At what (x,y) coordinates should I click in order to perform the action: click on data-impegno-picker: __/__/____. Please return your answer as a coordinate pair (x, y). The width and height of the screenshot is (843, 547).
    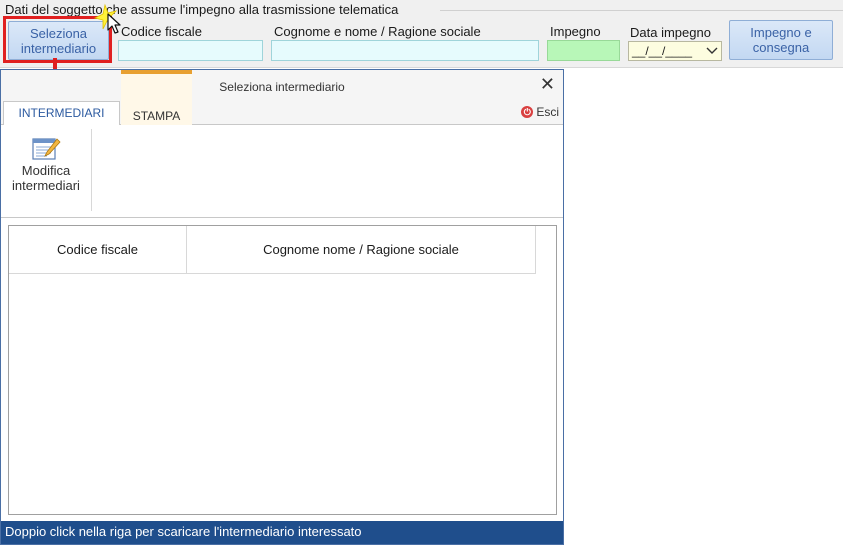
    Looking at the image, I should click on (675, 51).